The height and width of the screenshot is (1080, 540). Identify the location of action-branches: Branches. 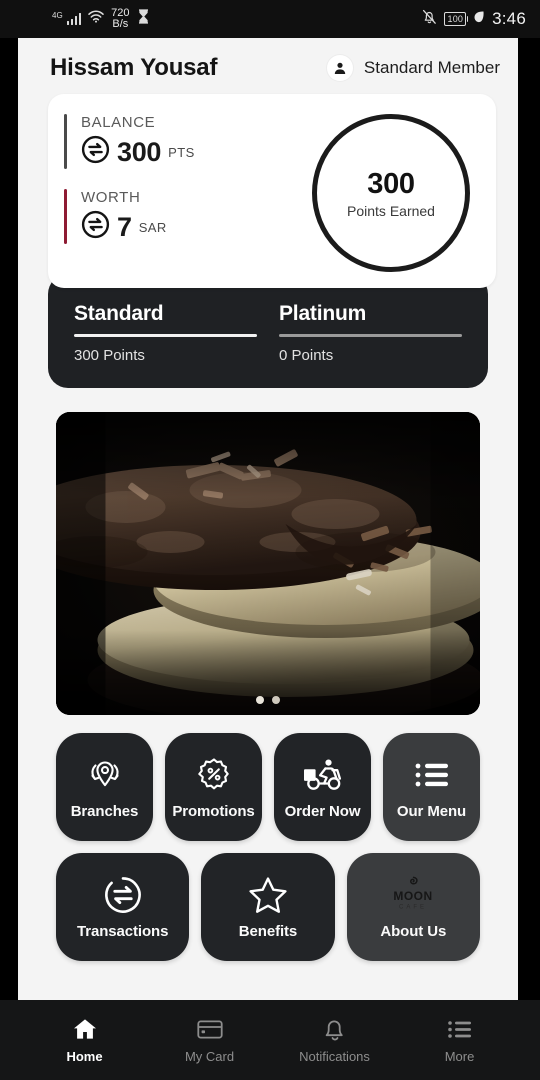
(104, 787).